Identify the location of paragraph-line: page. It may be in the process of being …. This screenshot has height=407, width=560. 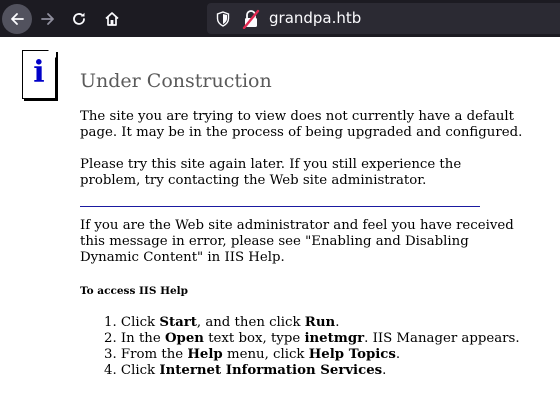
(301, 132).